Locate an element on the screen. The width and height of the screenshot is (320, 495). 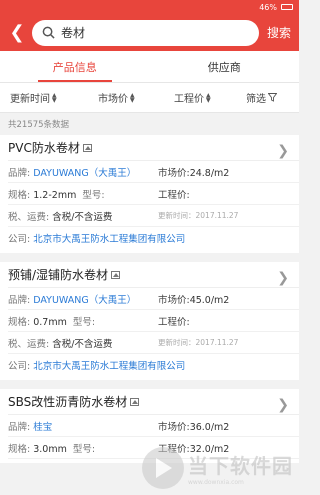
tab-bar: 产品信息 供应商 is located at coordinates (149, 67).